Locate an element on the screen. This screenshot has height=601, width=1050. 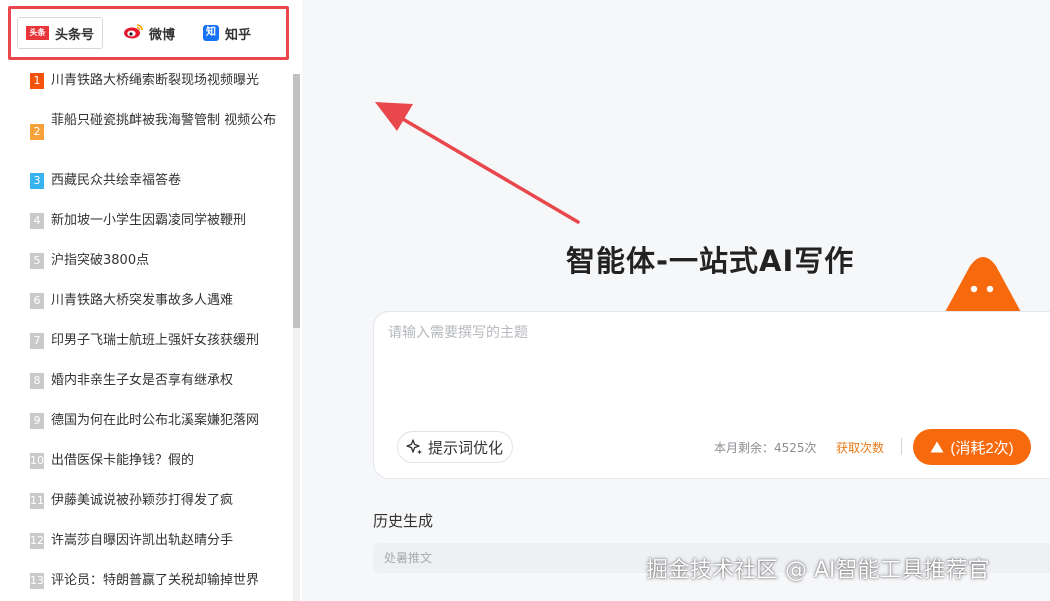
rank-badge: 8 is located at coordinates (37, 381).